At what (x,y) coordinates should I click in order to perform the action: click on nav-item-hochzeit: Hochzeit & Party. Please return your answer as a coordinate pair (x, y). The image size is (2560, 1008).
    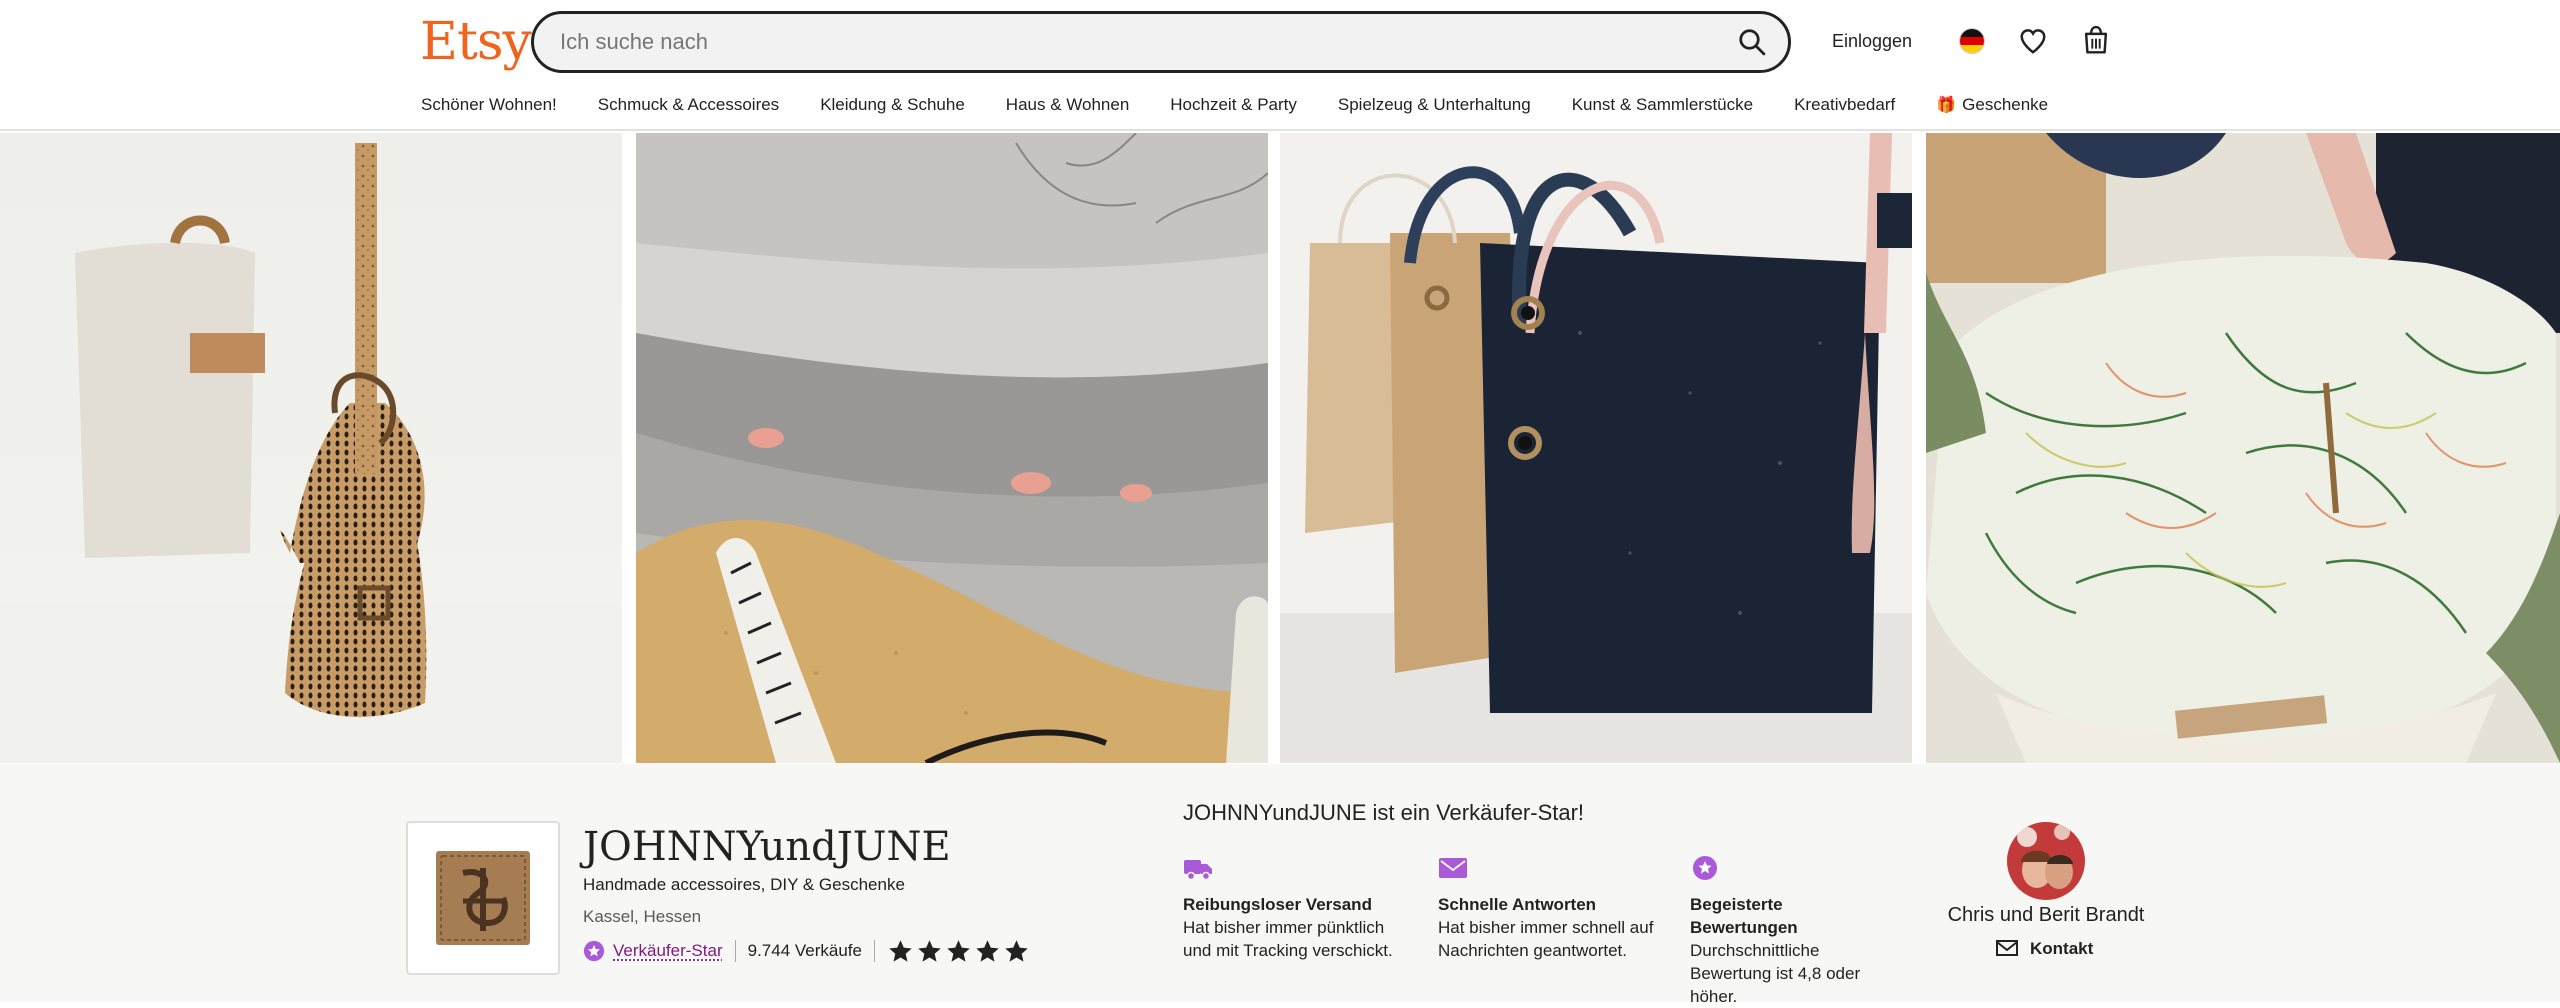
    Looking at the image, I should click on (1233, 105).